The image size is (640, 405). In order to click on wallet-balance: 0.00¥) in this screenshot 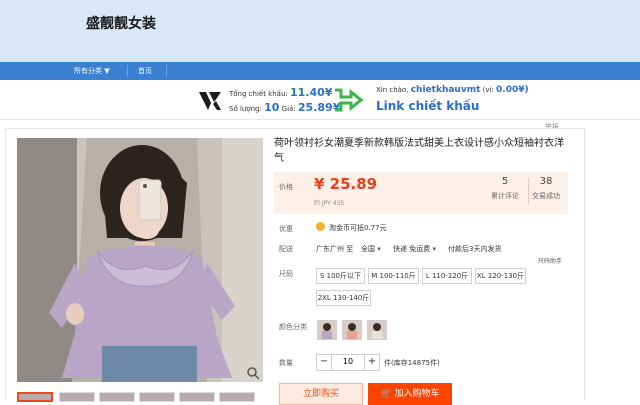, I will do `click(512, 90)`.